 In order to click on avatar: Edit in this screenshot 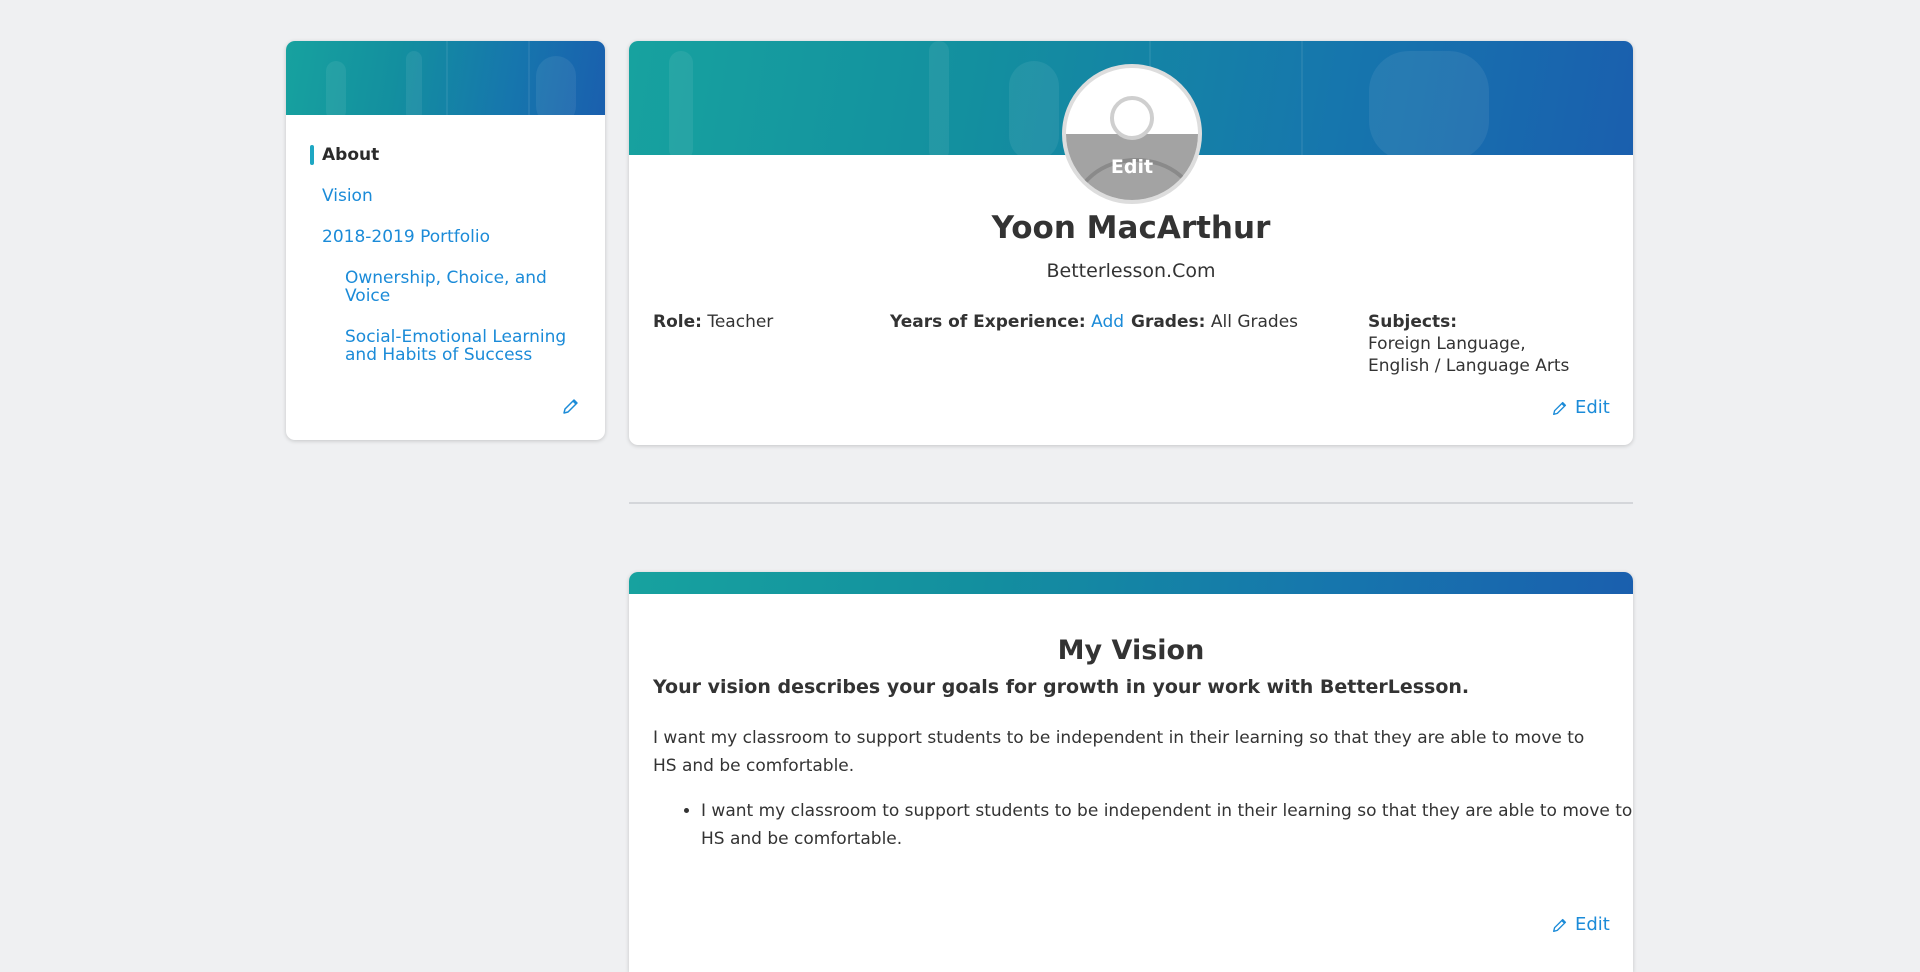, I will do `click(1132, 134)`.